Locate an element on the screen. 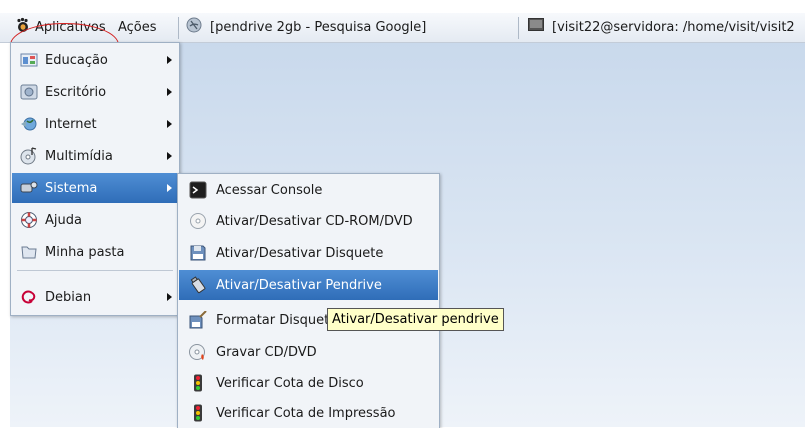 The height and width of the screenshot is (428, 805). submenu-item-label: Ativar/Desativar CD-ROM/DVD is located at coordinates (314, 221).